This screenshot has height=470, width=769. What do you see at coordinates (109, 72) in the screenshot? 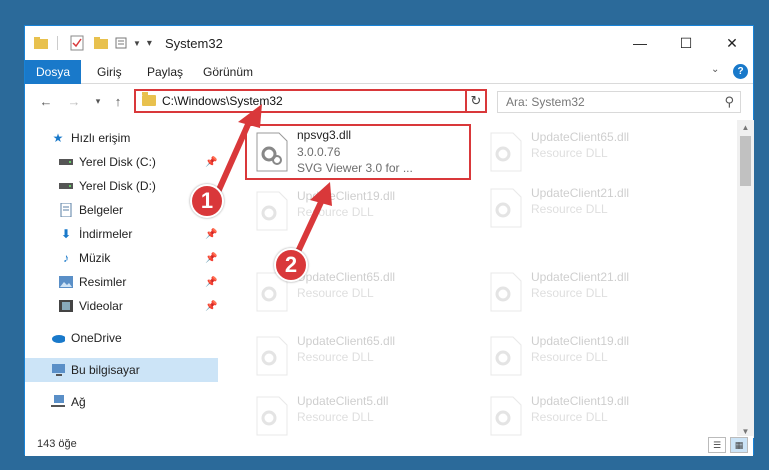
I see `tab-home: Giriş` at bounding box center [109, 72].